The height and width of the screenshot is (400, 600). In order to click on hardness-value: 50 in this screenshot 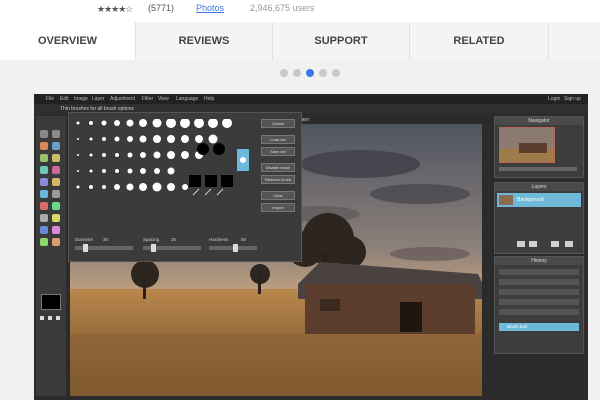, I will do `click(244, 239)`.